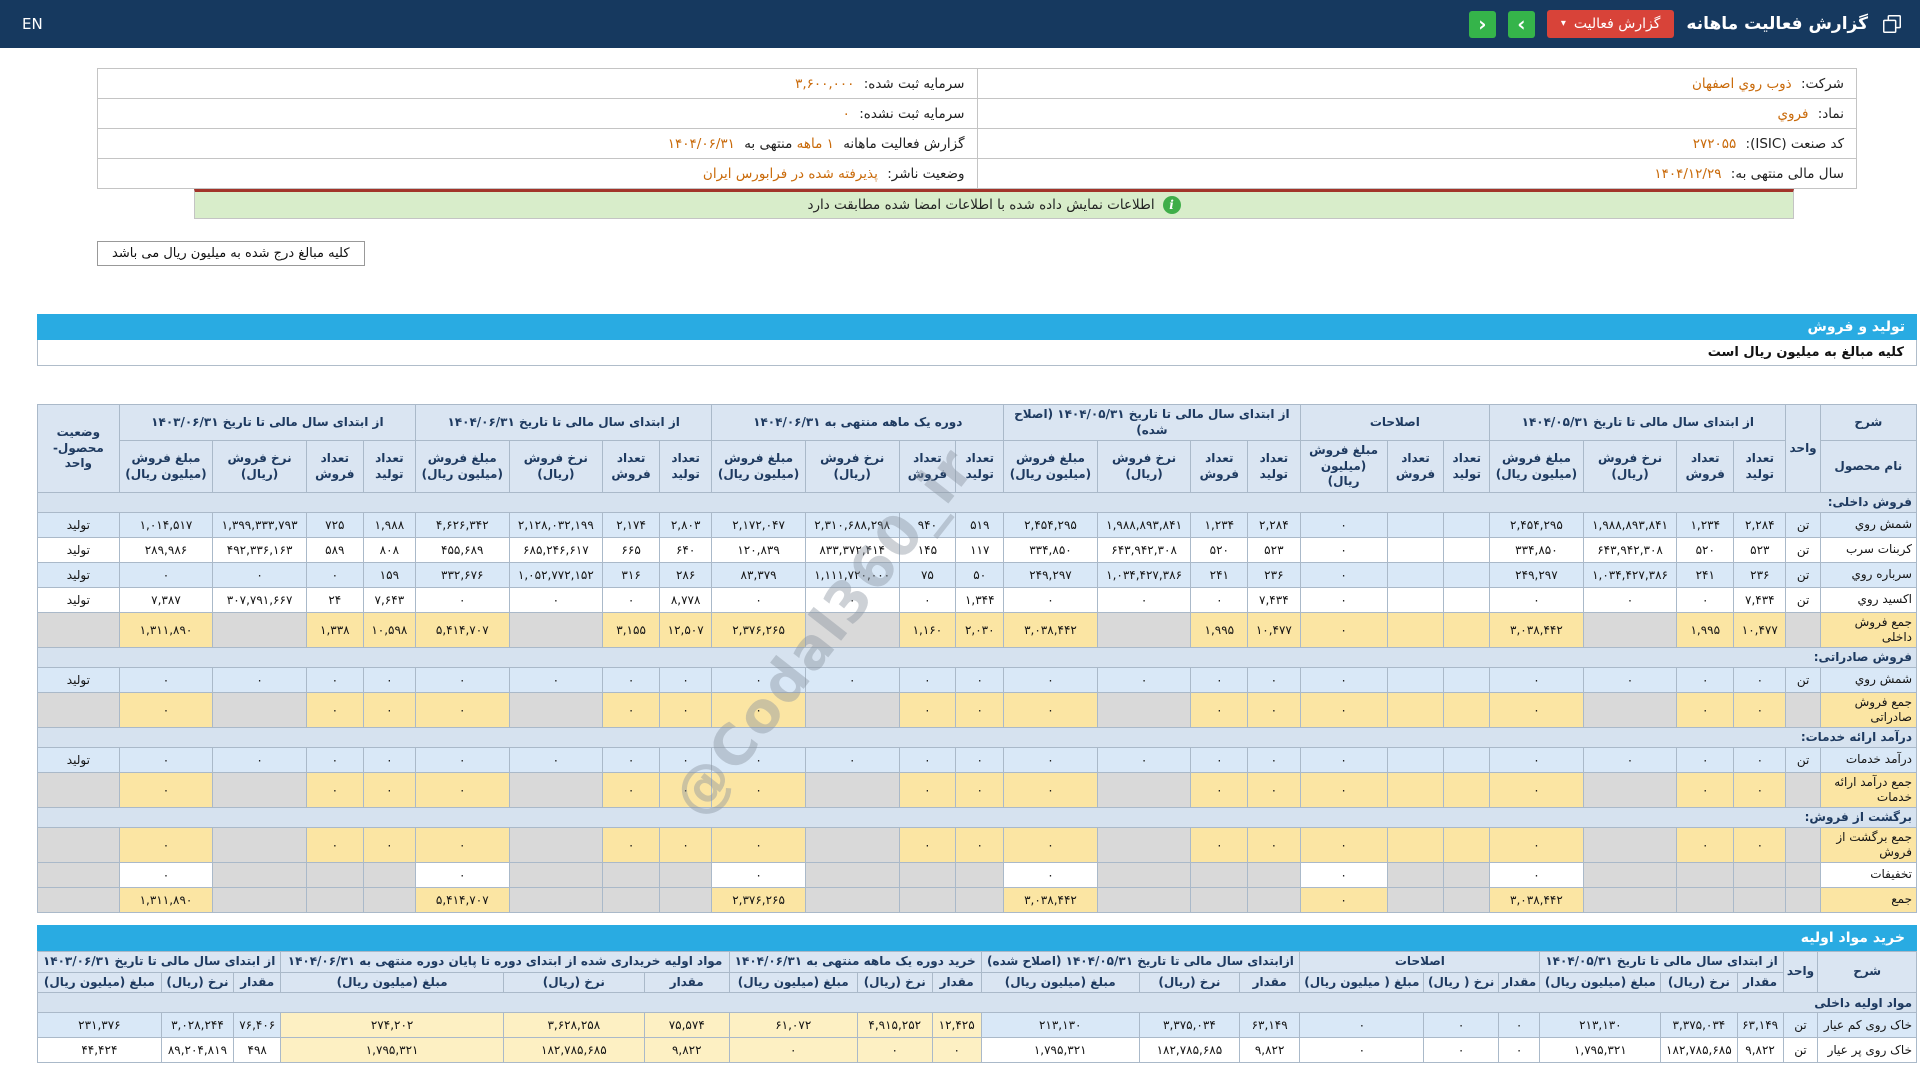 The image size is (1920, 1080). What do you see at coordinates (1482, 24) in the screenshot?
I see `previous-report-button: ‹` at bounding box center [1482, 24].